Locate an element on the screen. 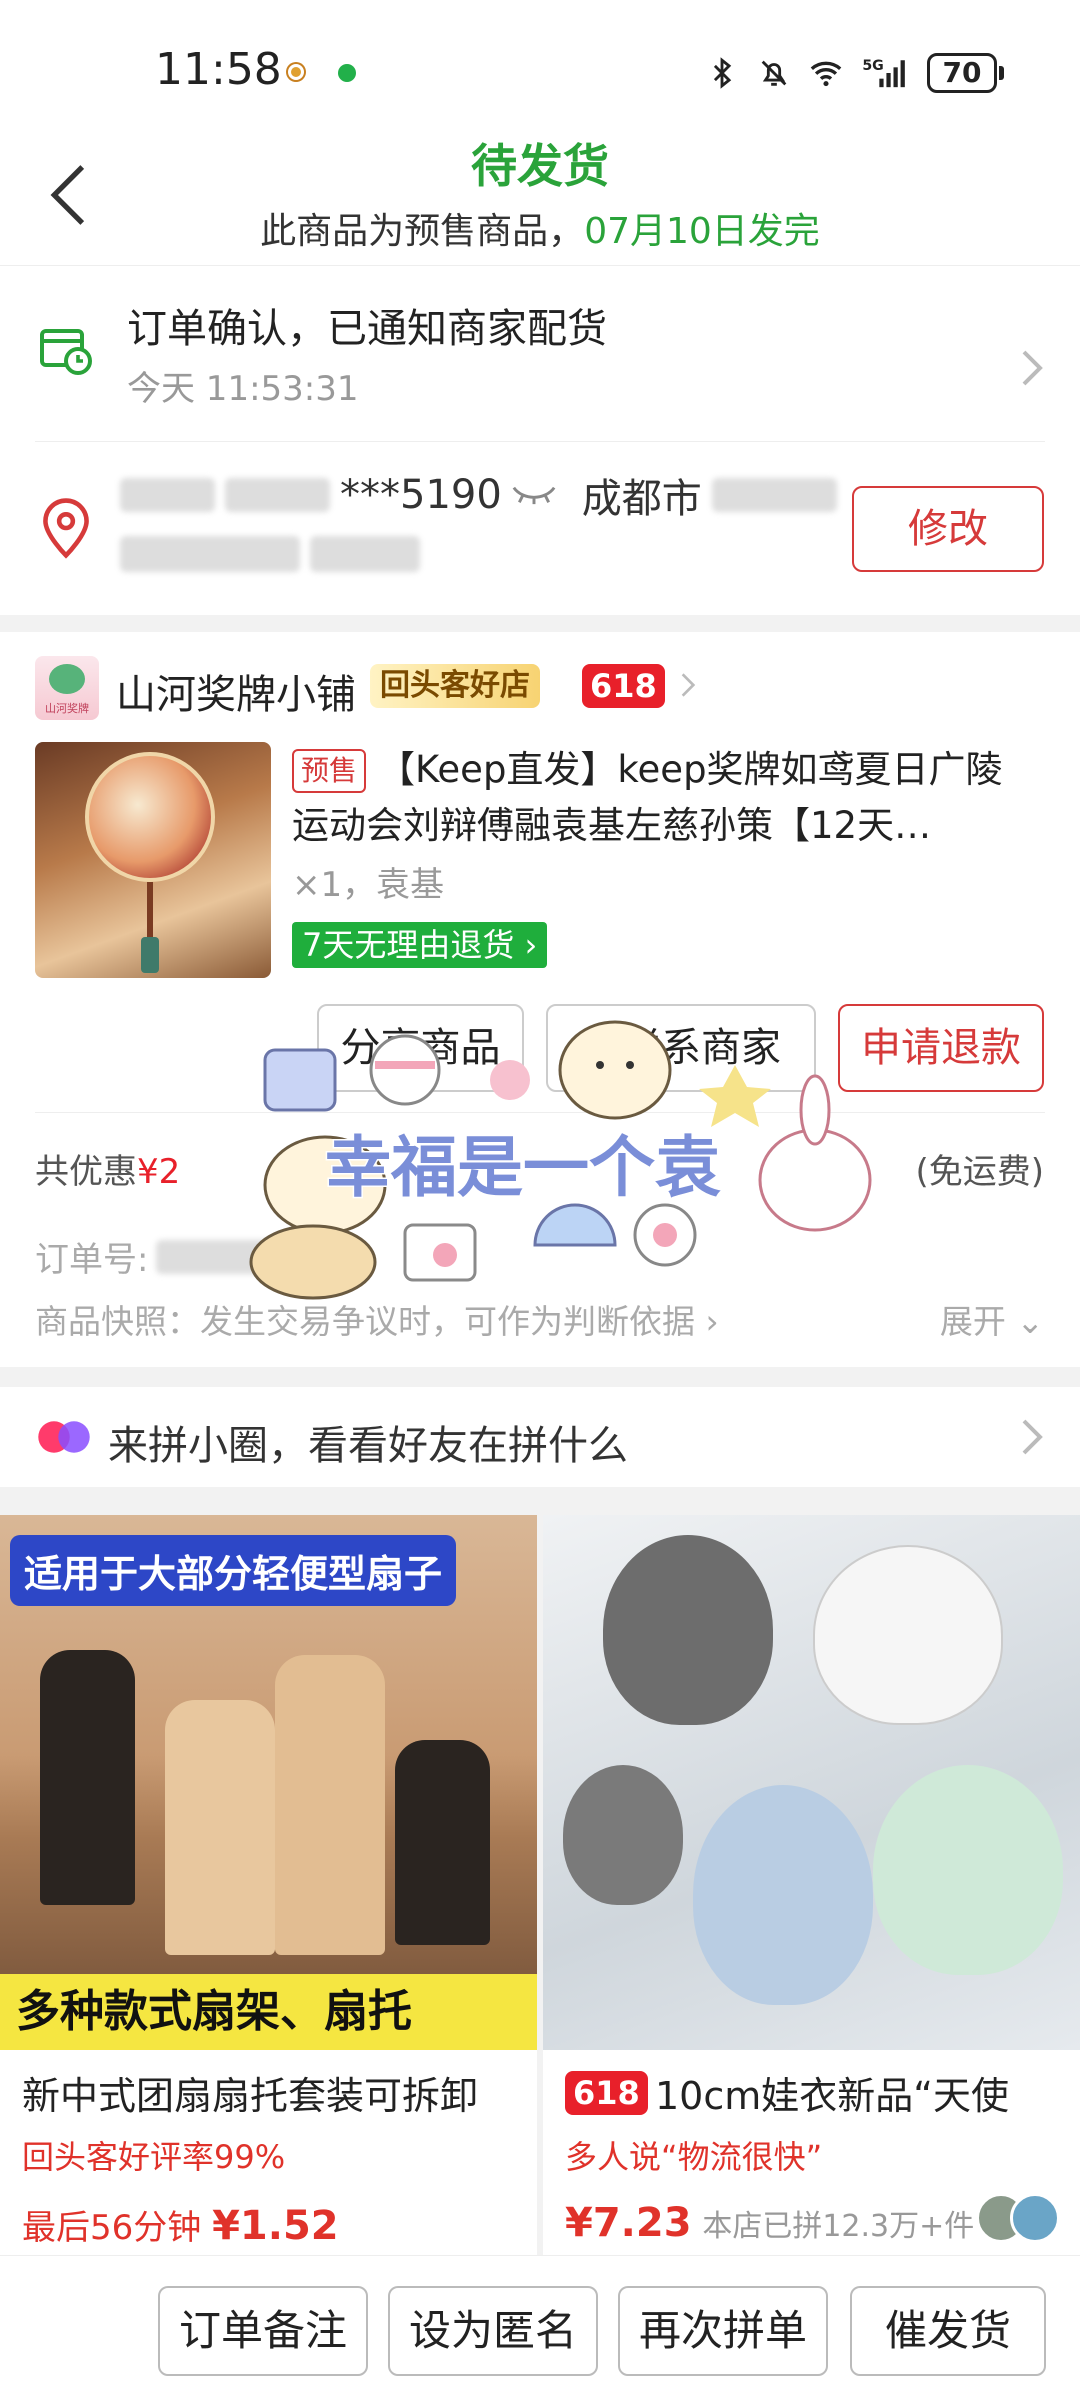  recommend-image is located at coordinates (811, 1782).